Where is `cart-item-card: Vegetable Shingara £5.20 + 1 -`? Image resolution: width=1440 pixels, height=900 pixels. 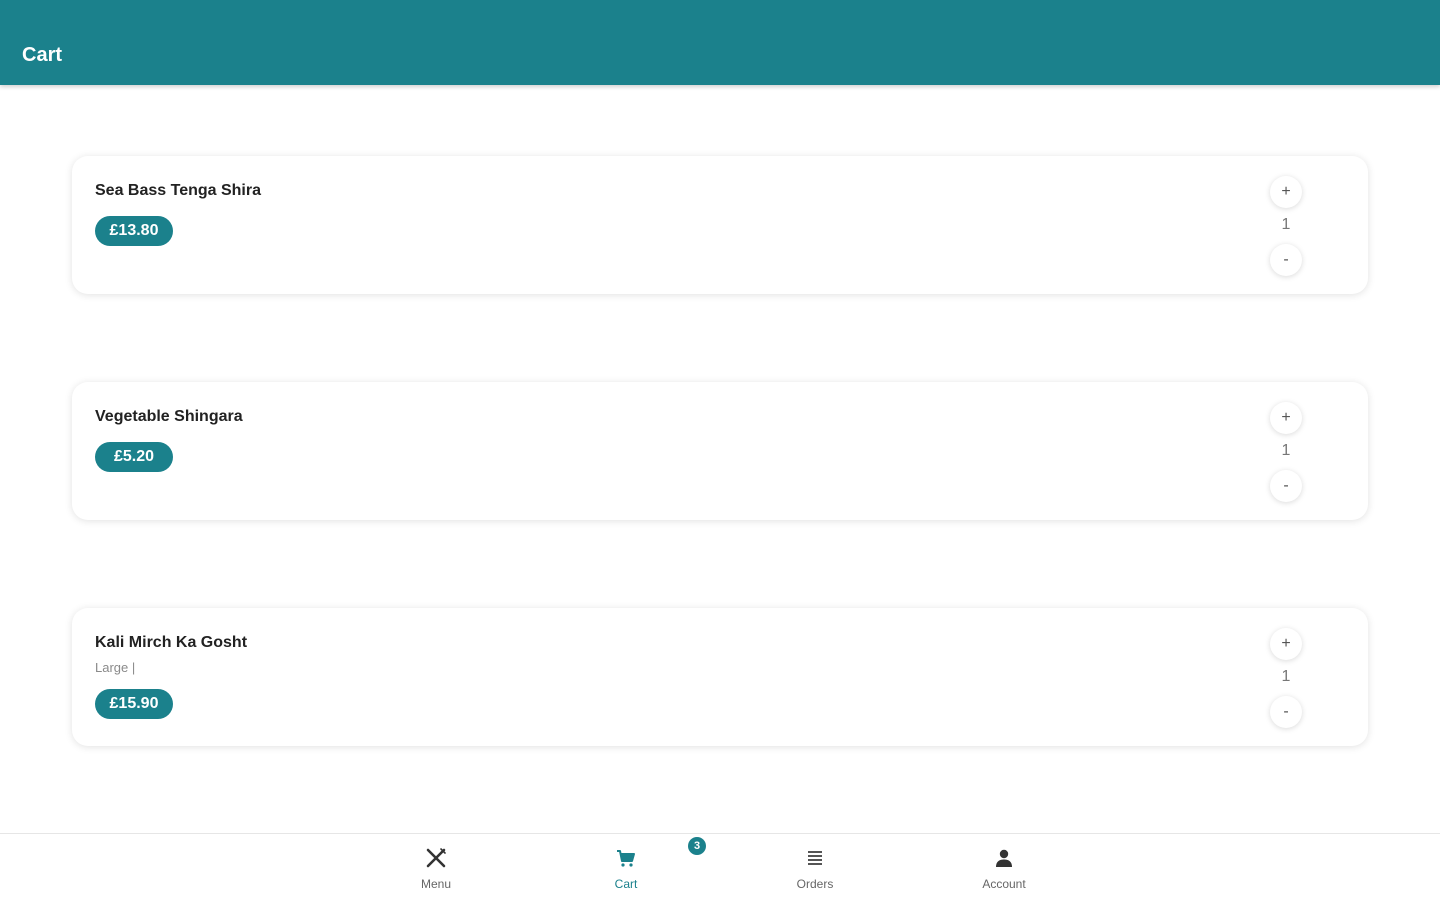
cart-item-card: Vegetable Shingara £5.20 + 1 - is located at coordinates (720, 451).